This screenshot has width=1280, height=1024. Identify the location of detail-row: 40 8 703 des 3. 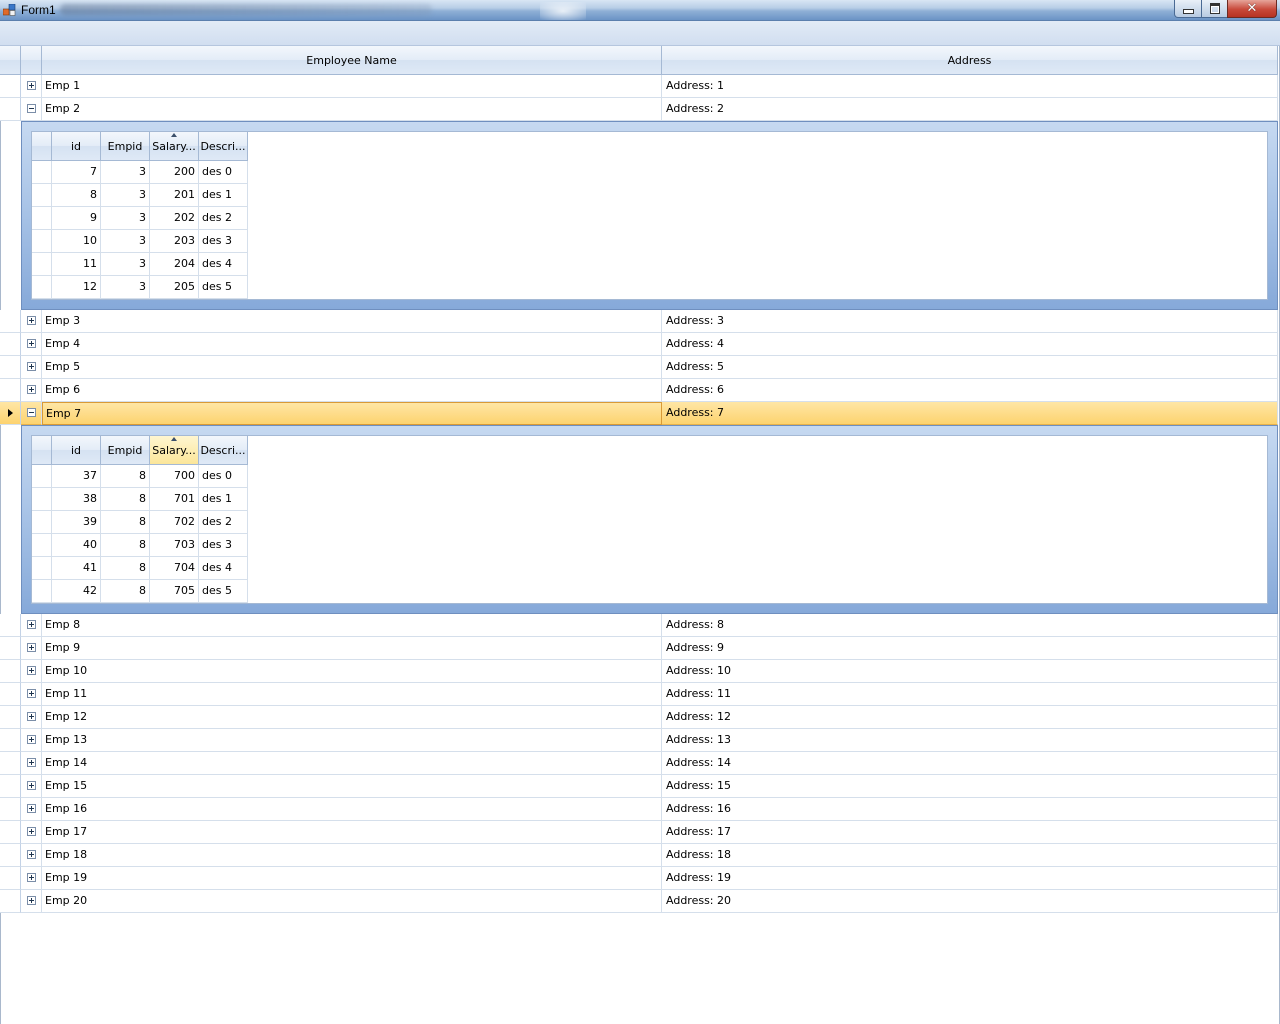
(140, 545).